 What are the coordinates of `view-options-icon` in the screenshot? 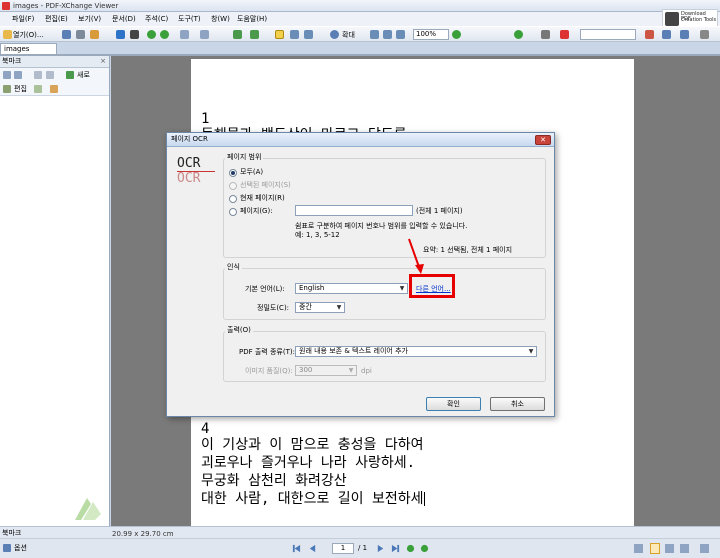 It's located at (704, 548).